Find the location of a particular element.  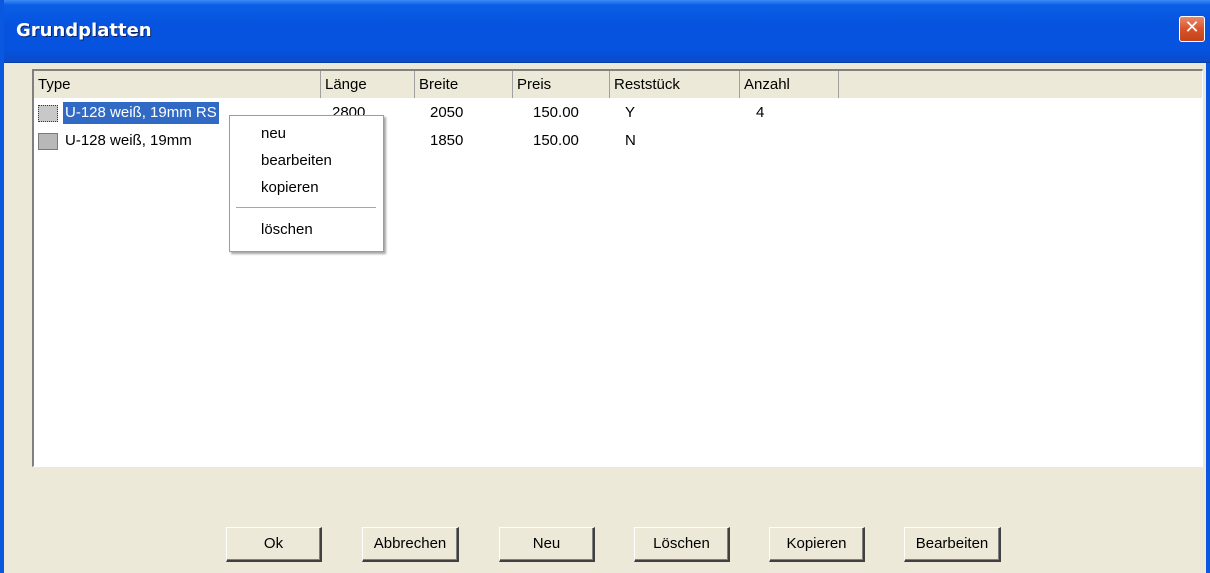

menu-item-loeschen: löschen is located at coordinates (287, 230).